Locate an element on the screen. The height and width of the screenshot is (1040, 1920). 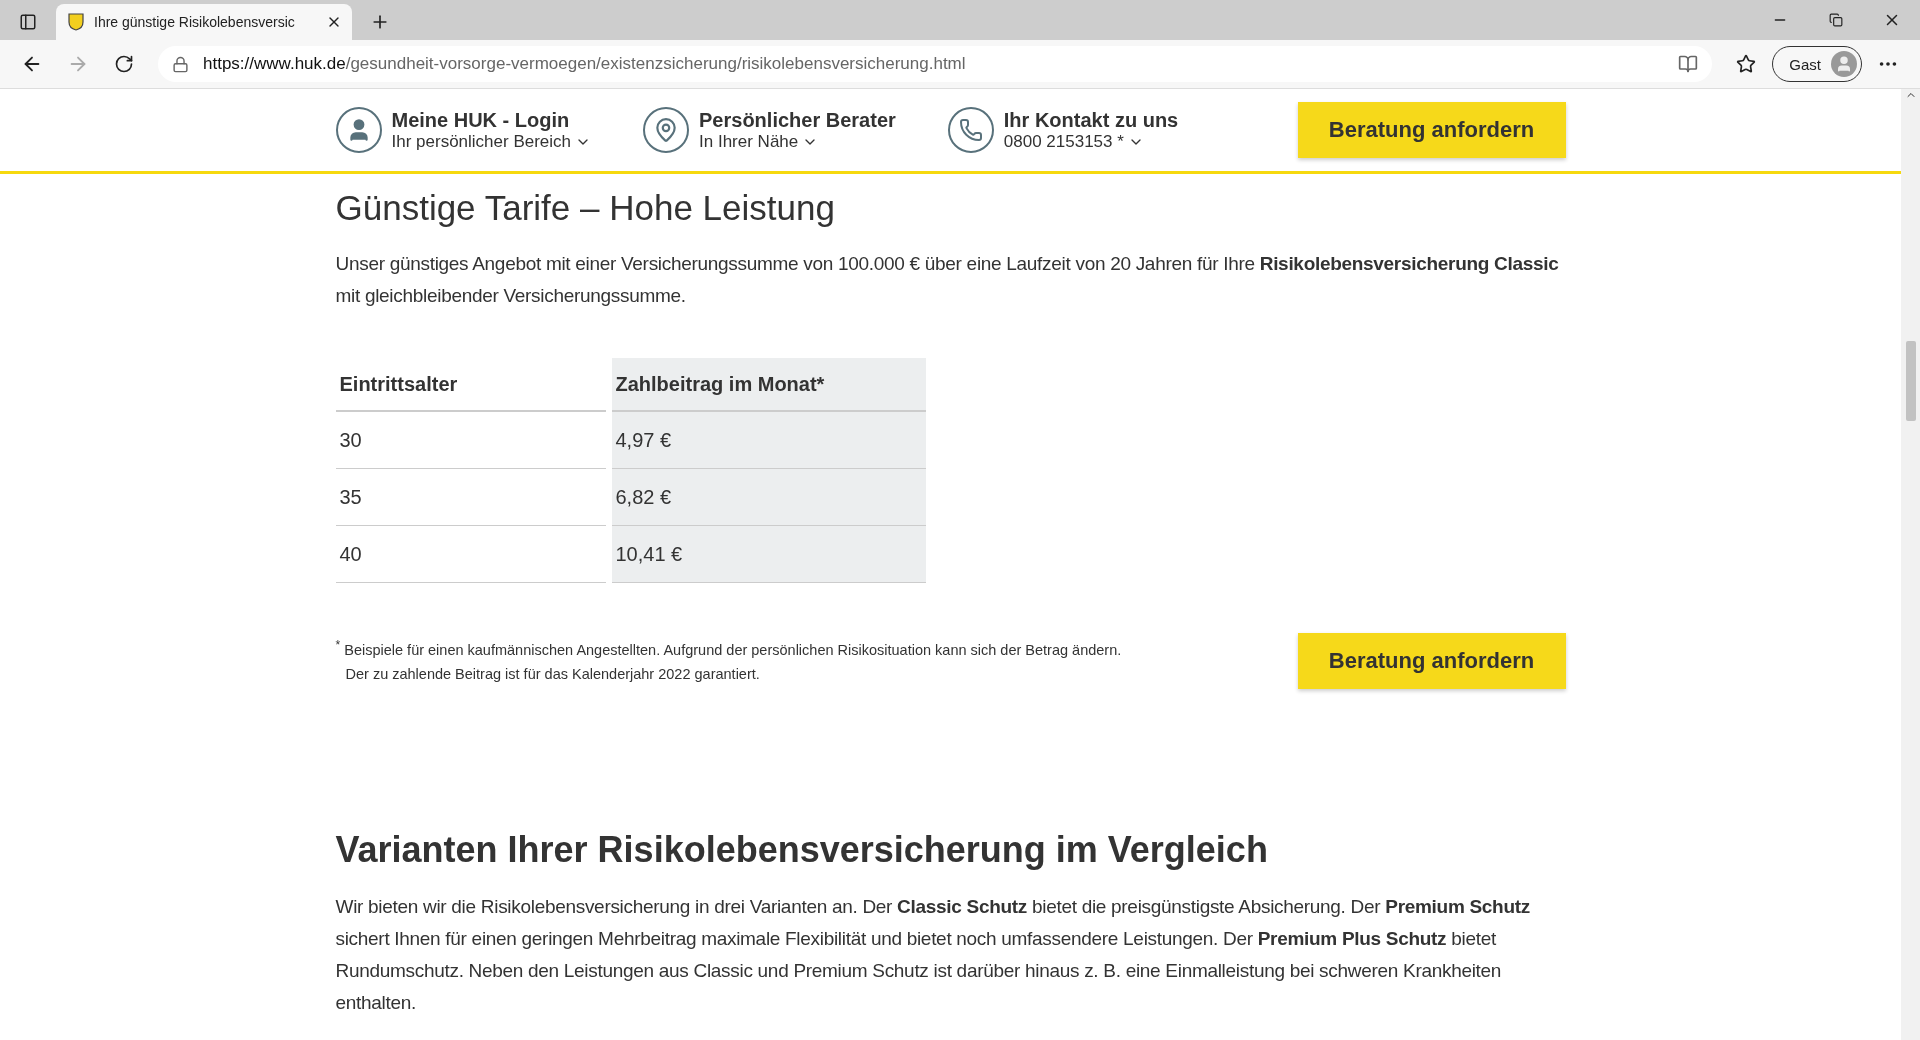
footnote: $^{*}$ Beispiele für einen kaufmännischen Angestellten. Aufgrund der persönlichen Risikosituation kann sich der Betrag ändern. is located at coordinates (728, 648).